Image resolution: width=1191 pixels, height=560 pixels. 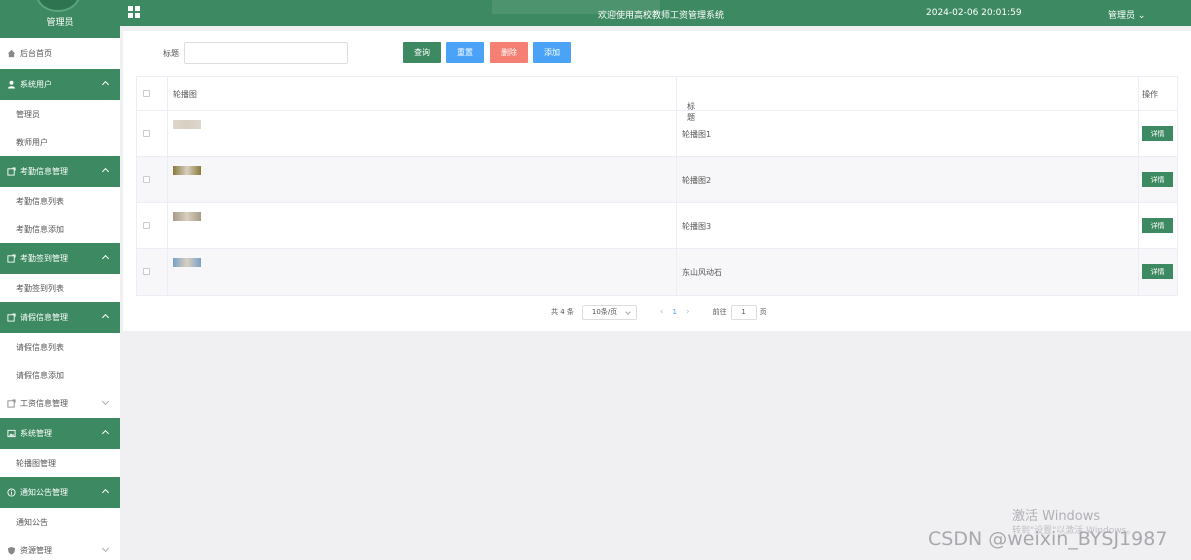 I want to click on sidebar-item-label: 资源管理, so click(x=36, y=550).